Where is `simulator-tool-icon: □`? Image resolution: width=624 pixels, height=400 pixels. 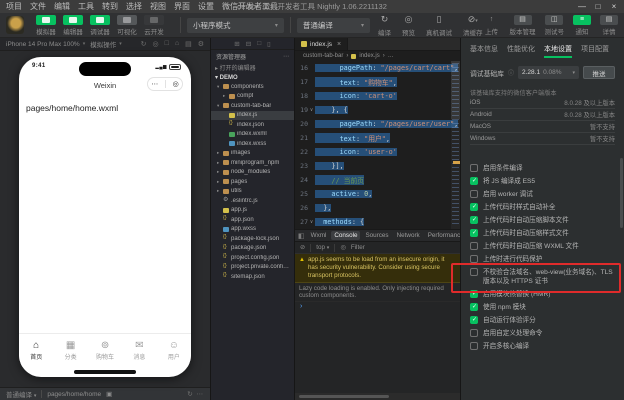
simulator-tool-icon: □ is located at coordinates (167, 44).